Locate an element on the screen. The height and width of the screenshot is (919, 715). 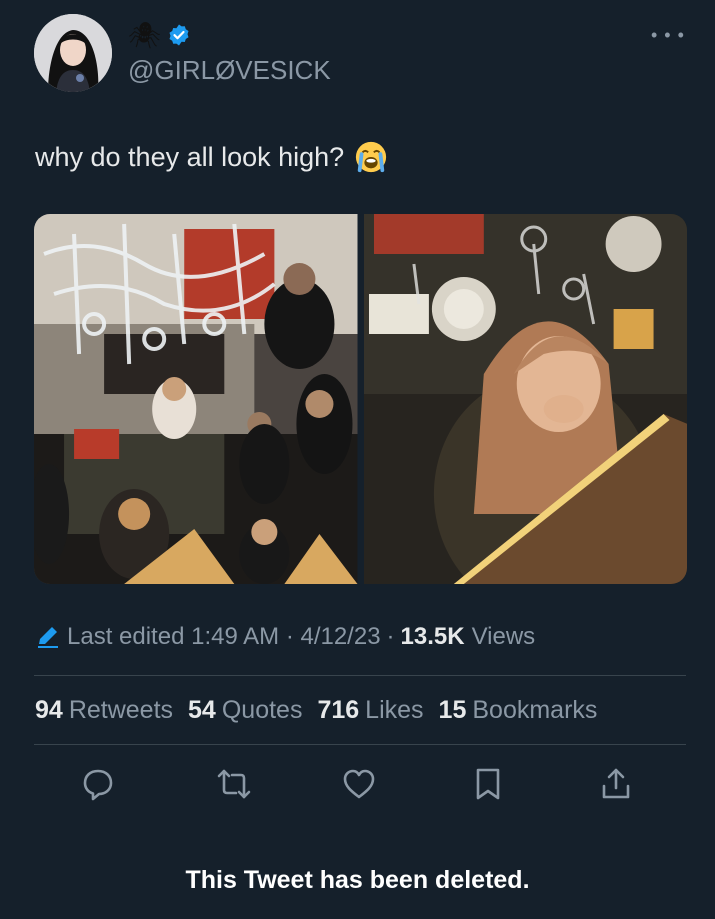
bookmarks-stat: 15 Bookmarks is located at coordinates (518, 710).